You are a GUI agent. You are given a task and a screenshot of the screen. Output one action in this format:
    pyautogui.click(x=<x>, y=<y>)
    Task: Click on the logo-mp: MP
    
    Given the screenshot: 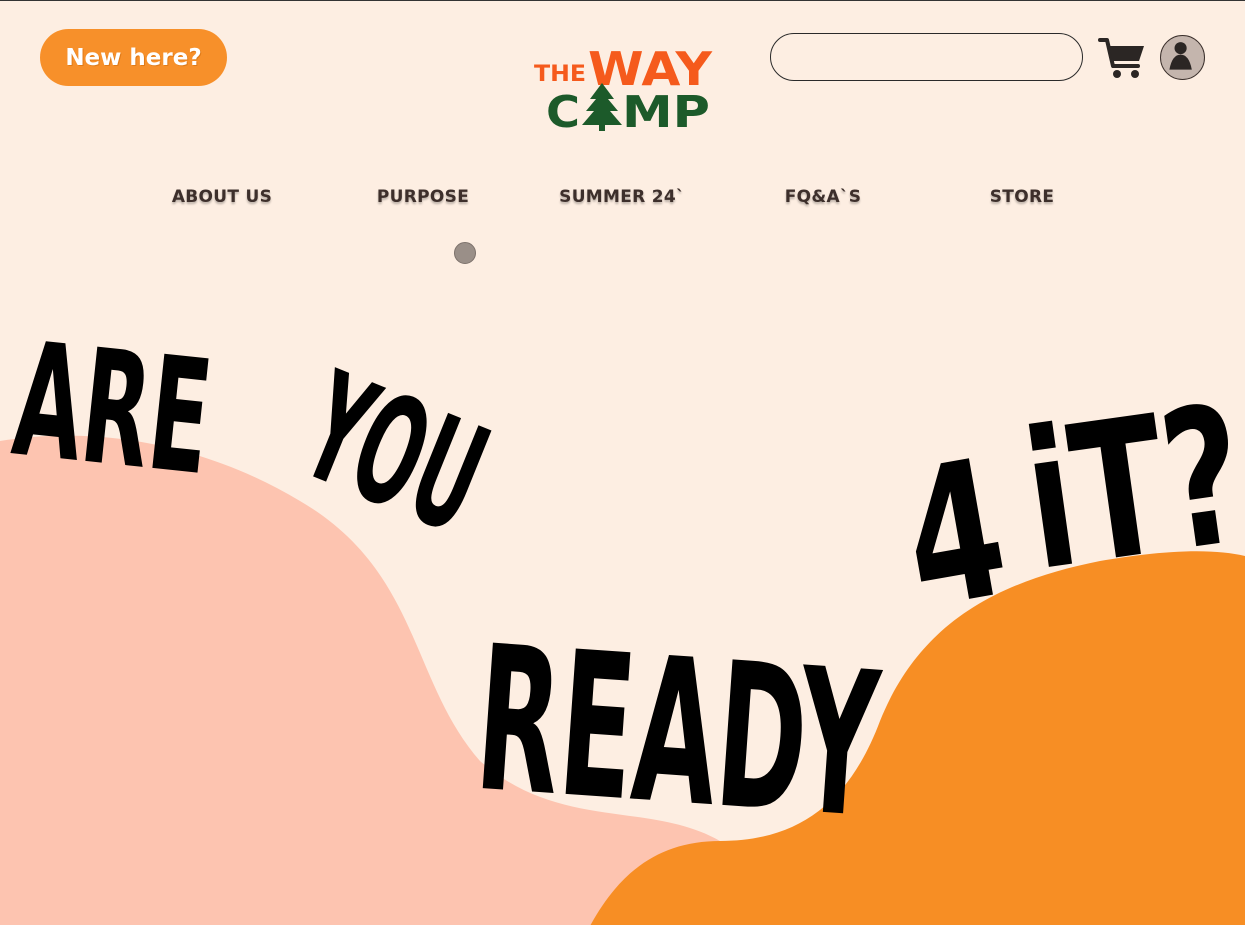 What is the action you would take?
    pyautogui.click(x=666, y=110)
    